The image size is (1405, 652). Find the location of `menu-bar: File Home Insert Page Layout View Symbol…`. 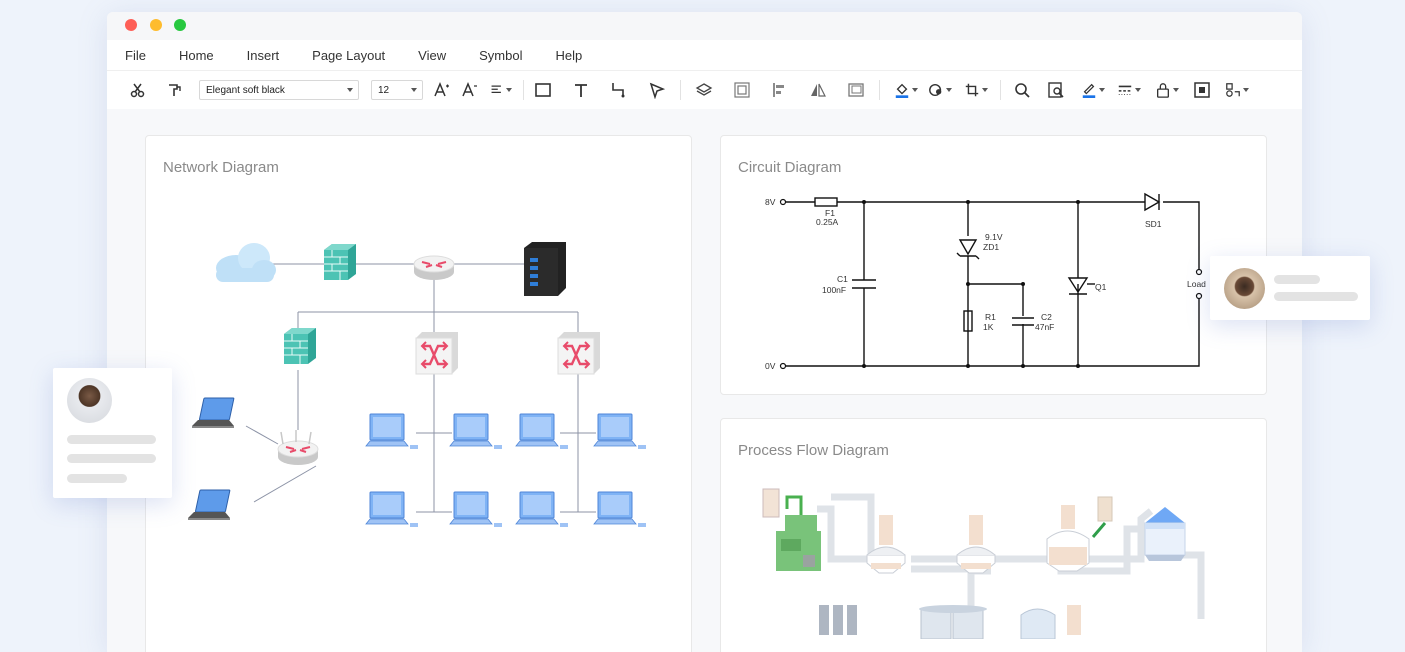

menu-bar: File Home Insert Page Layout View Symbol… is located at coordinates (704, 55).